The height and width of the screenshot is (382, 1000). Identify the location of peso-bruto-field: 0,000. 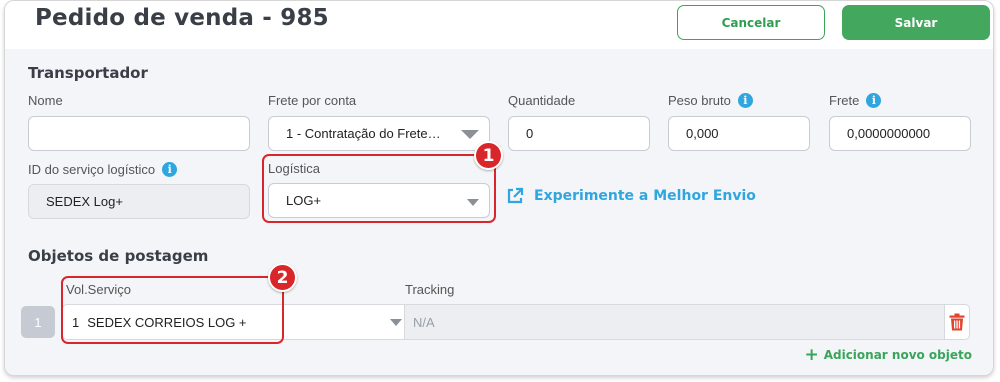
(739, 133).